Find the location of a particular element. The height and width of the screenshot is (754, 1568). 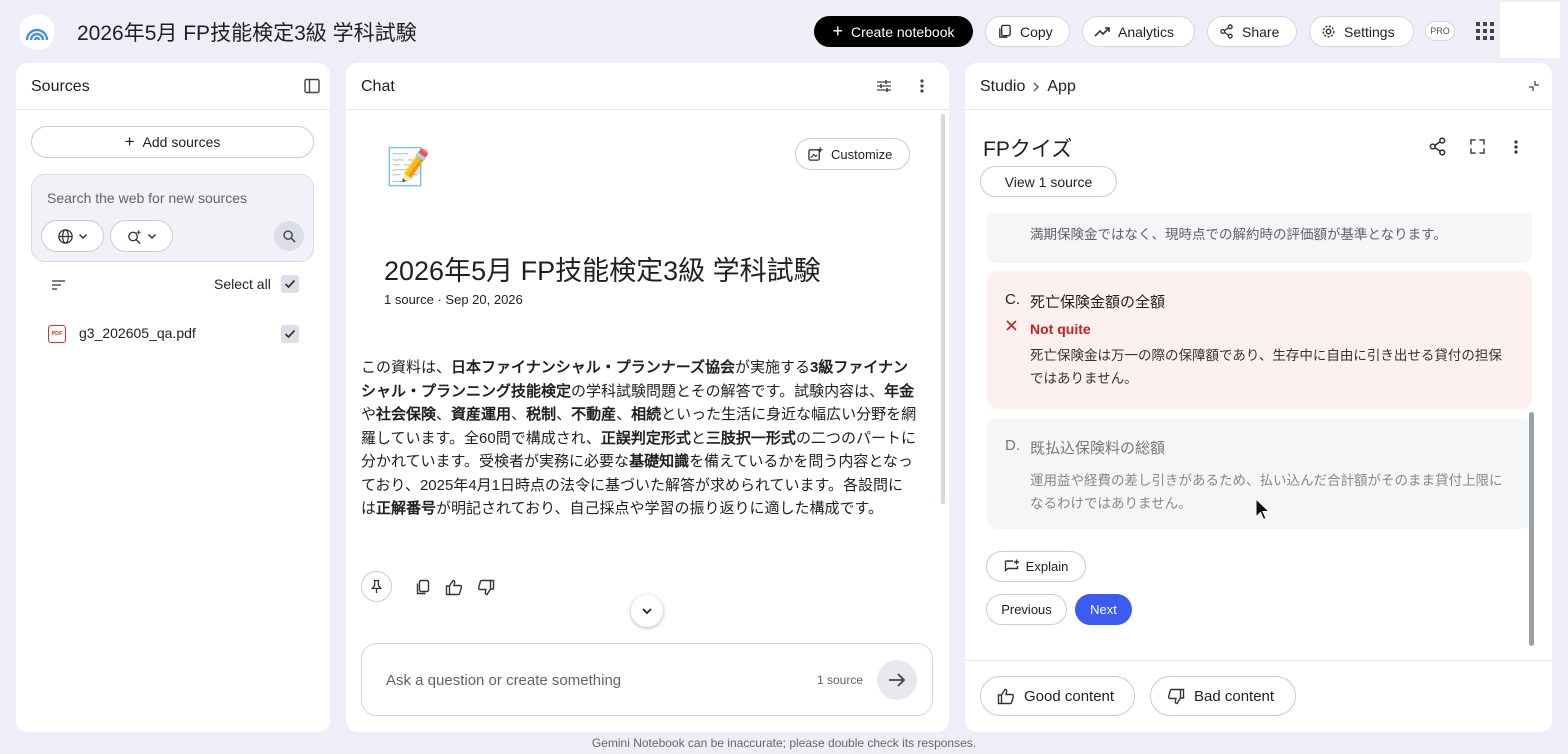

thumbs-up-button is located at coordinates (454, 587).